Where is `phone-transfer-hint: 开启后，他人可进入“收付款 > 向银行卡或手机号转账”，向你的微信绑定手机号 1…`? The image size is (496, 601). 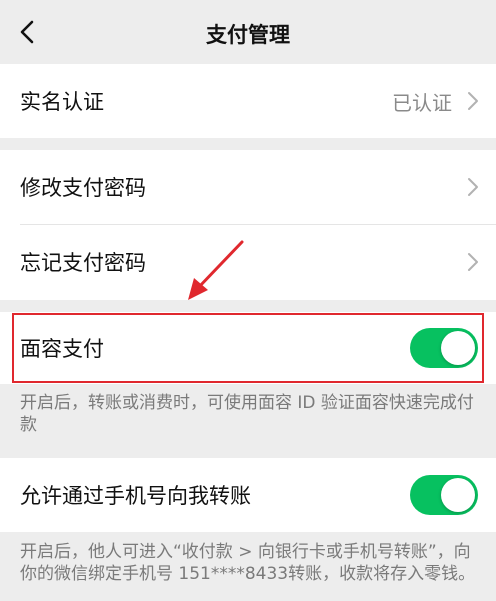
phone-transfer-hint: 开启后，他人可进入“收付款 > 向银行卡或手机号转账”，向你的微信绑定手机号 1… is located at coordinates (248, 563).